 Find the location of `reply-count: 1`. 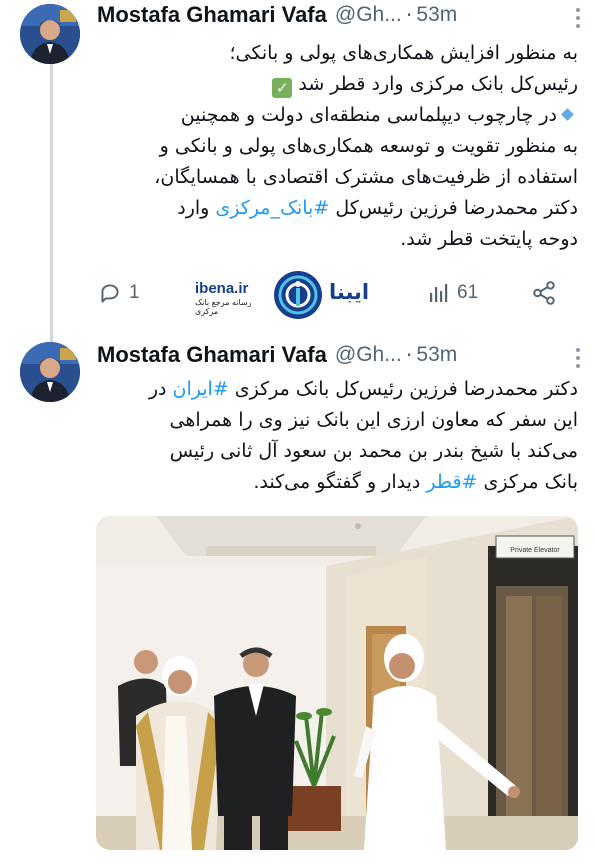

reply-count: 1 is located at coordinates (134, 292).